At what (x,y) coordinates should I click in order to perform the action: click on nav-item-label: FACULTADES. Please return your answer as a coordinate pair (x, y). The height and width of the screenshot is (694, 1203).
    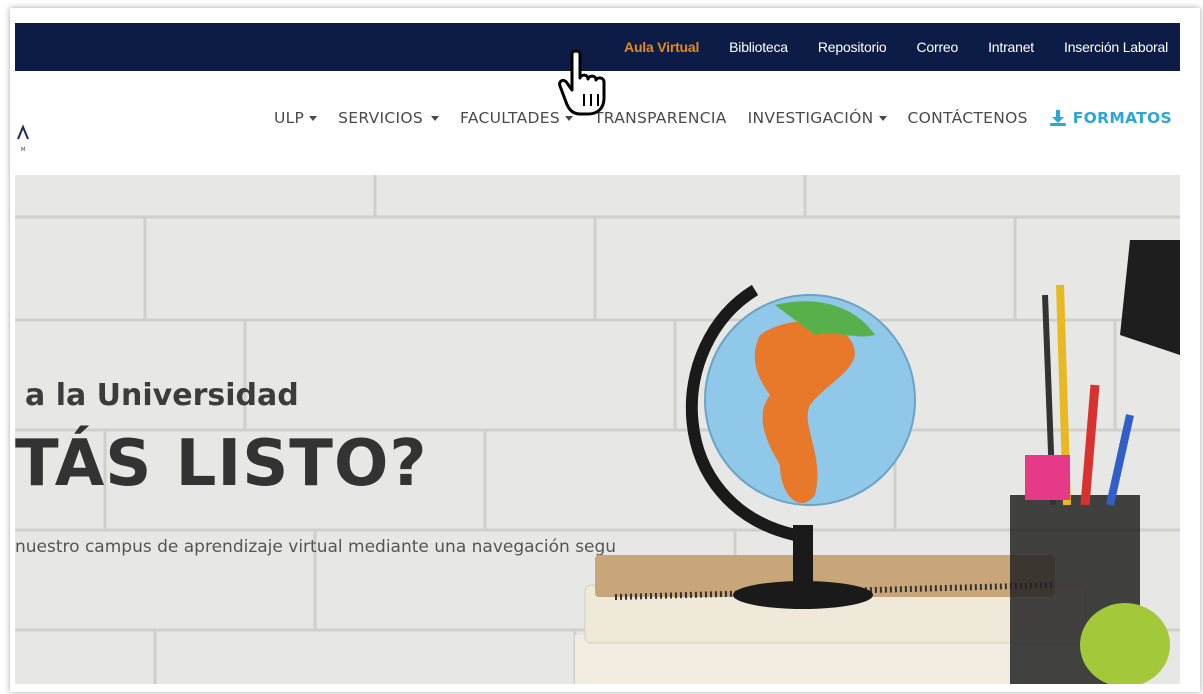
    Looking at the image, I should click on (510, 118).